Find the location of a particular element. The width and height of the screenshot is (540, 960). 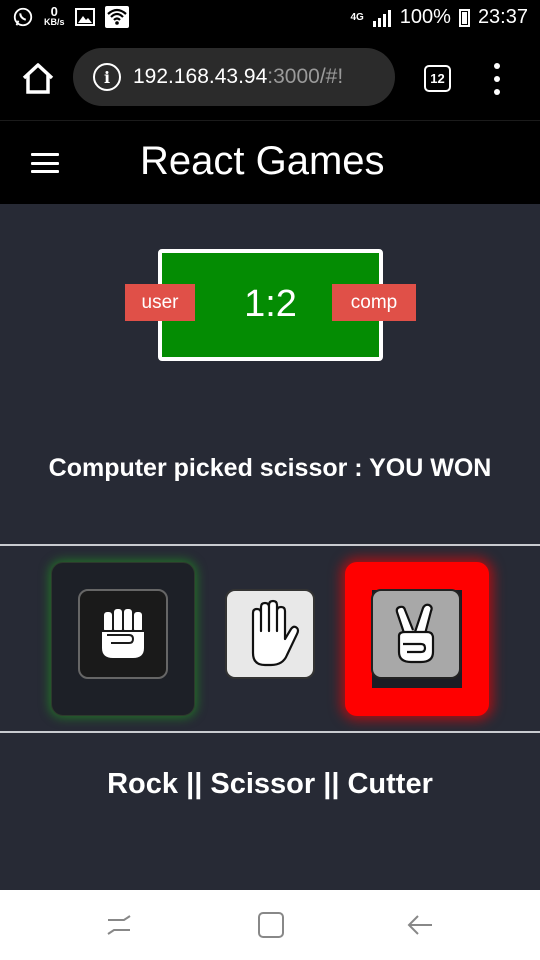

wifi-icon is located at coordinates (116, 17).